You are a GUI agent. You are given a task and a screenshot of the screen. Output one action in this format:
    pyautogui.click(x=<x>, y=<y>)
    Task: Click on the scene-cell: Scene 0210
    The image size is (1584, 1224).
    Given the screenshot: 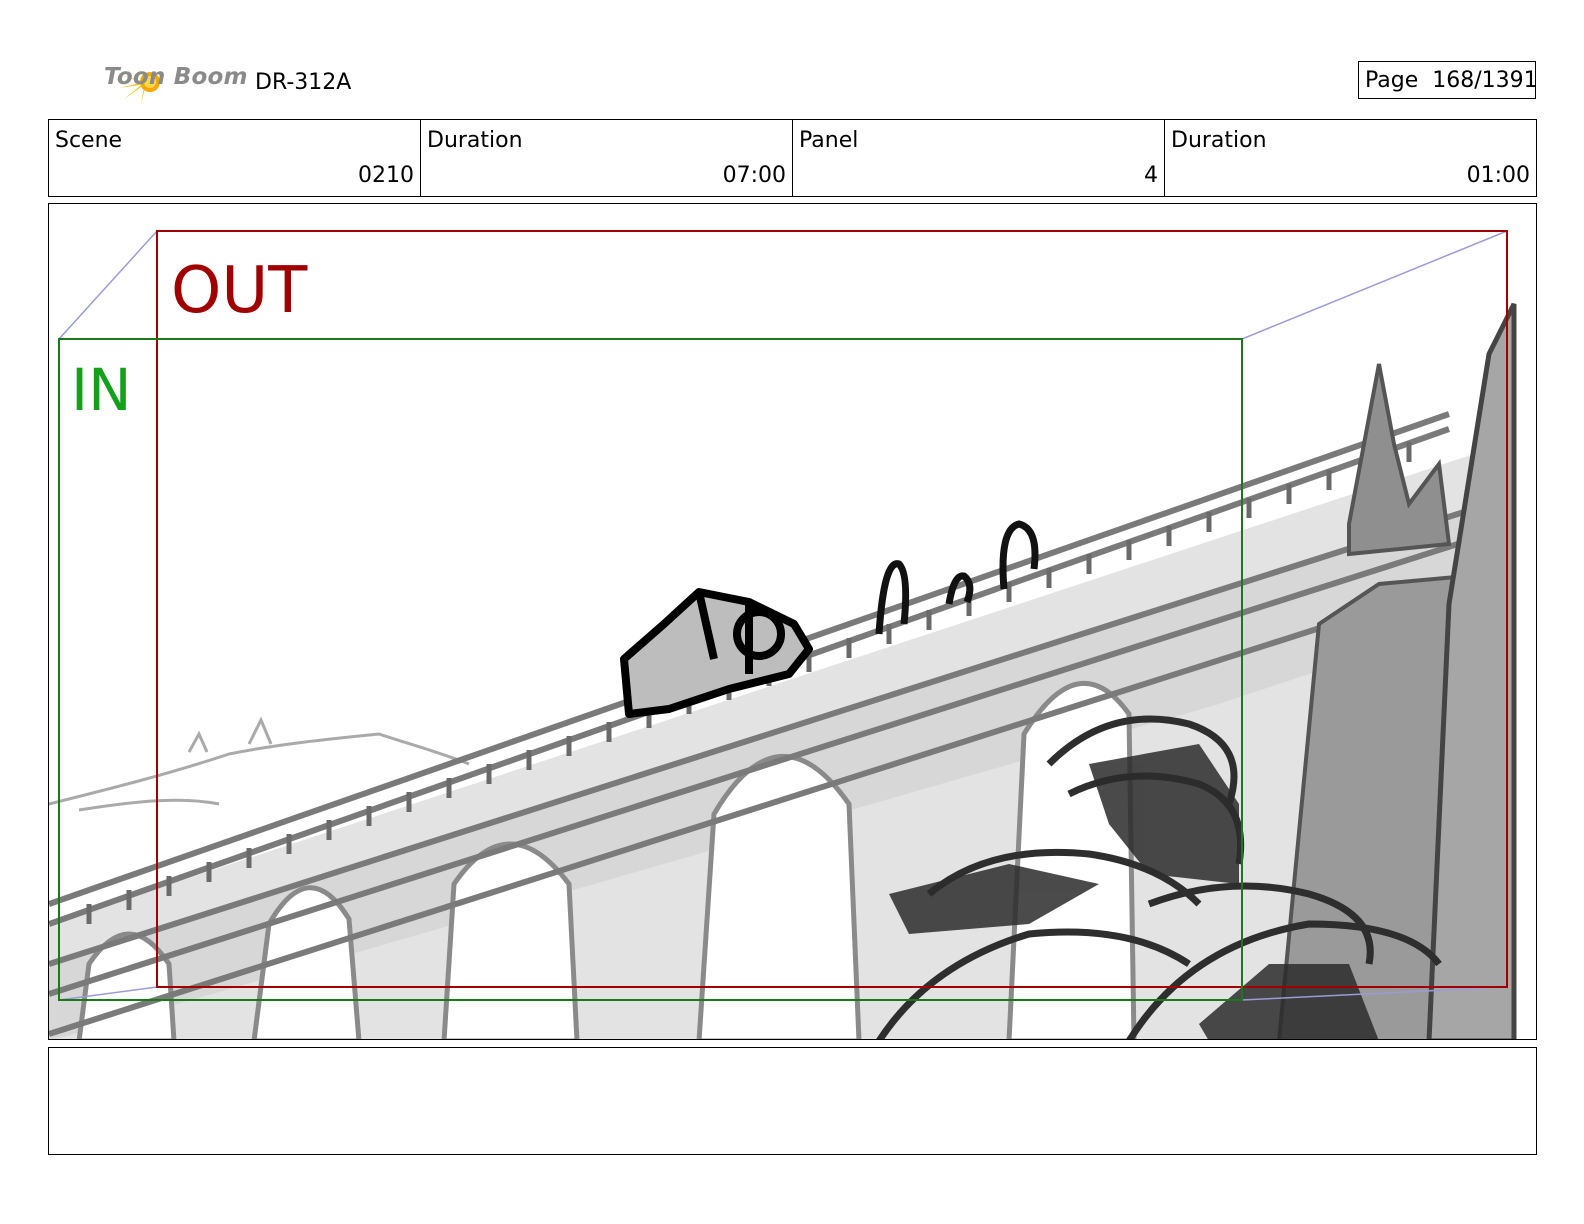 What is the action you would take?
    pyautogui.click(x=235, y=158)
    